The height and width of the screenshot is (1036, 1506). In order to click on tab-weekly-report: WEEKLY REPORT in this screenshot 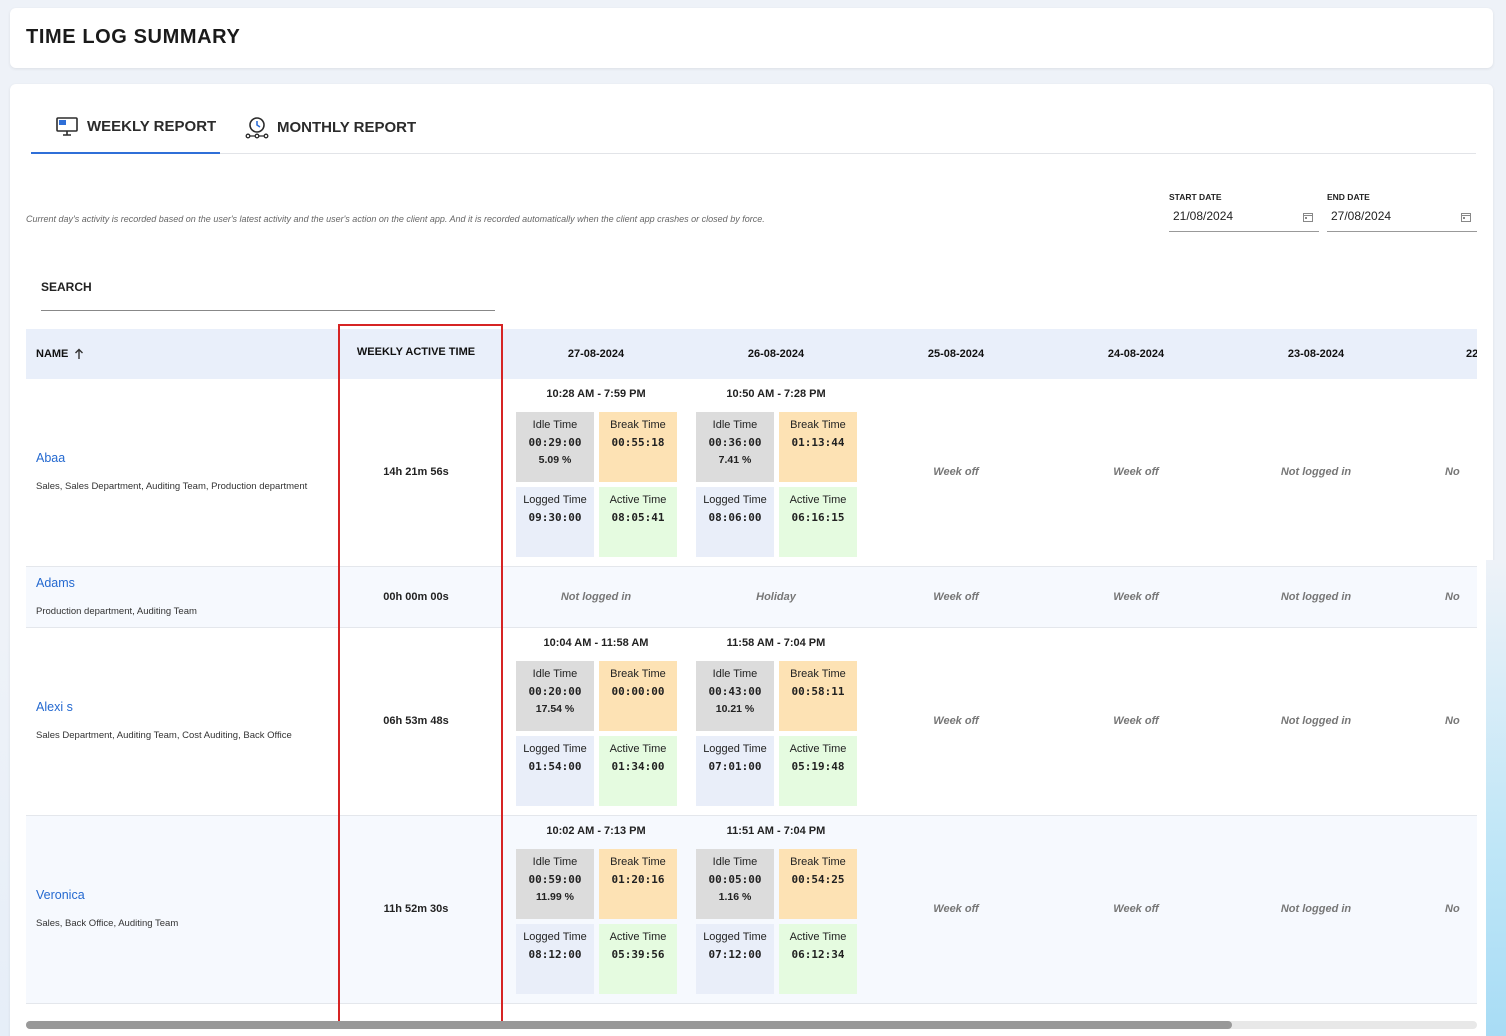, I will do `click(125, 127)`.